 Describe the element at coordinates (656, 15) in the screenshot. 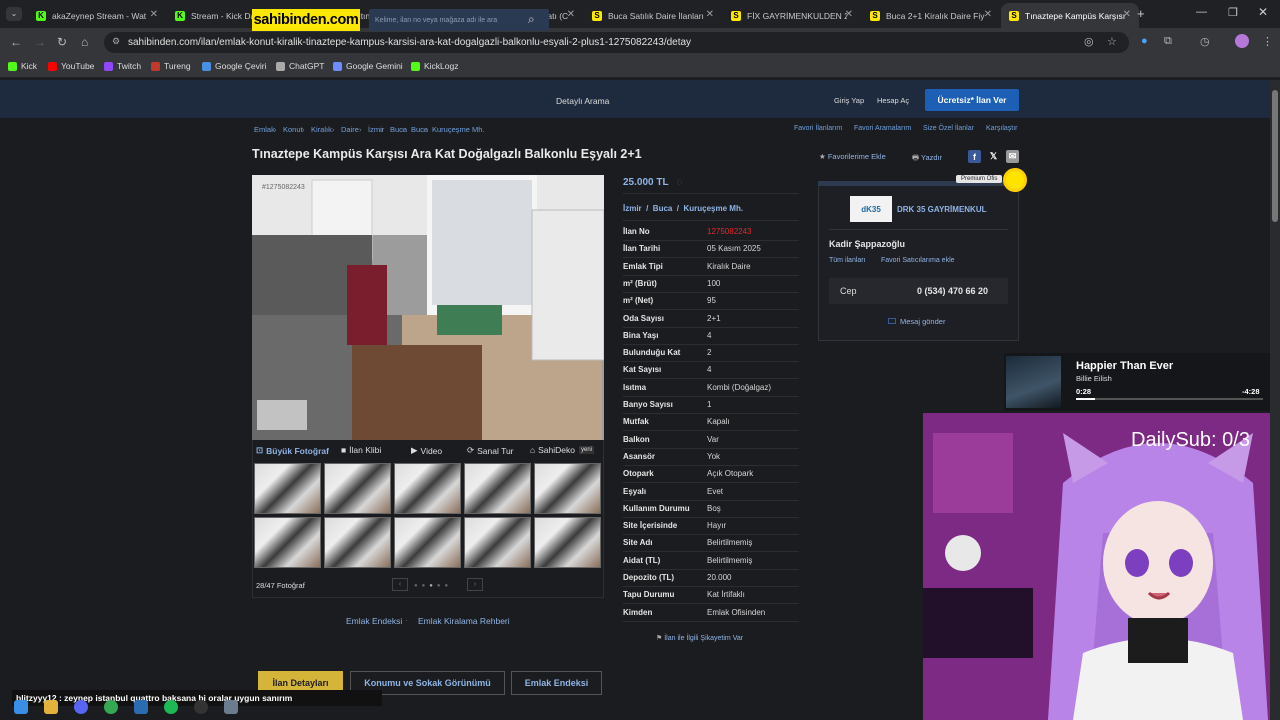

I see `tab-label: Buca Satılık Daire İlanları` at that location.